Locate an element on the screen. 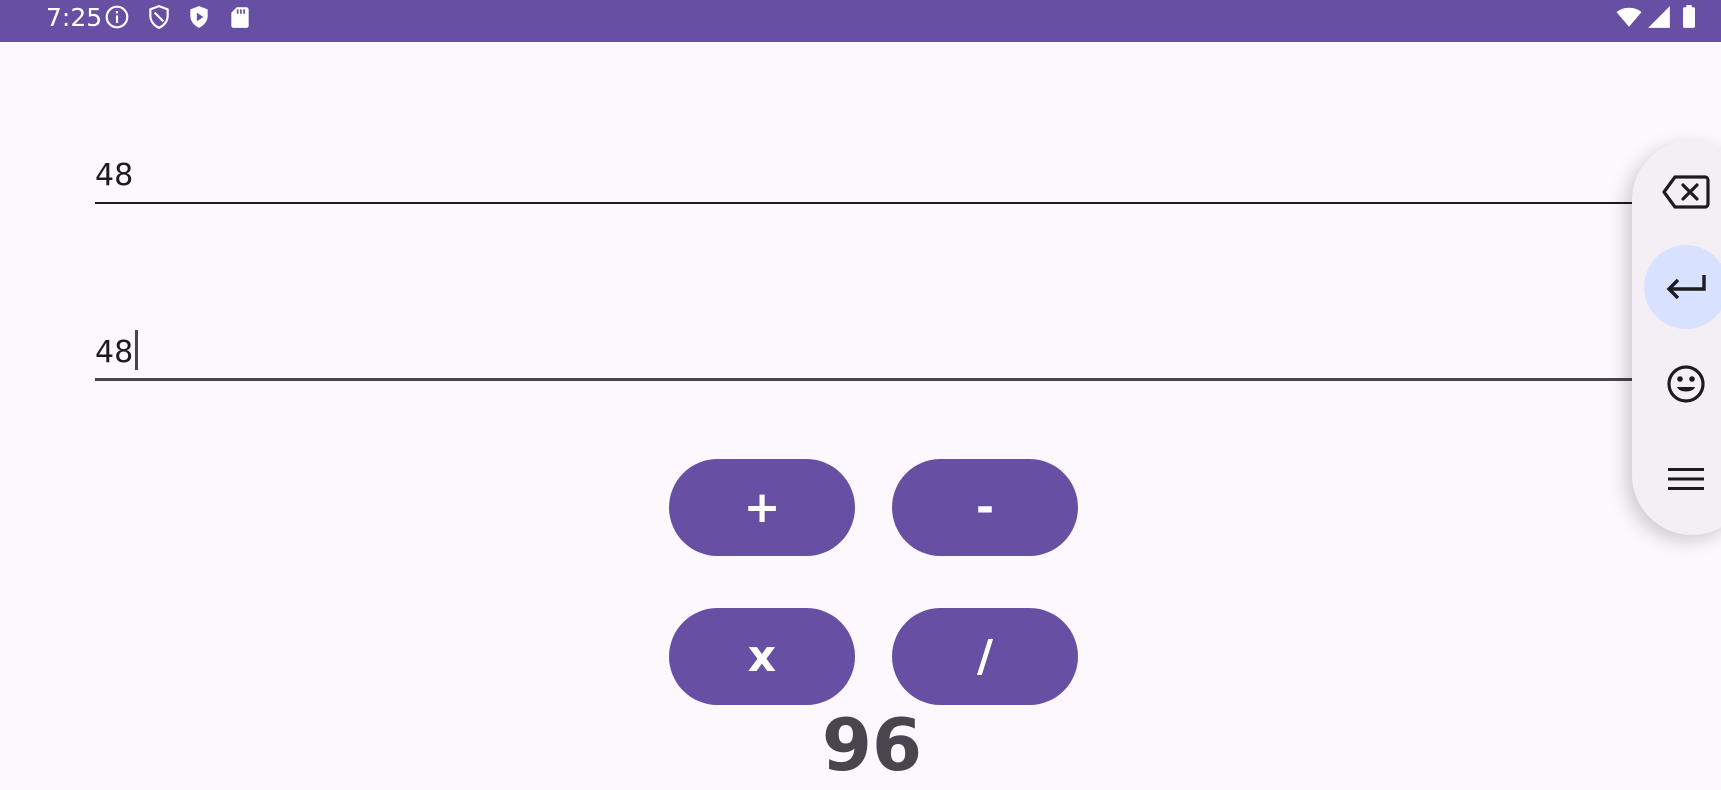  second-number-wrapper: 48 is located at coordinates (117, 350).